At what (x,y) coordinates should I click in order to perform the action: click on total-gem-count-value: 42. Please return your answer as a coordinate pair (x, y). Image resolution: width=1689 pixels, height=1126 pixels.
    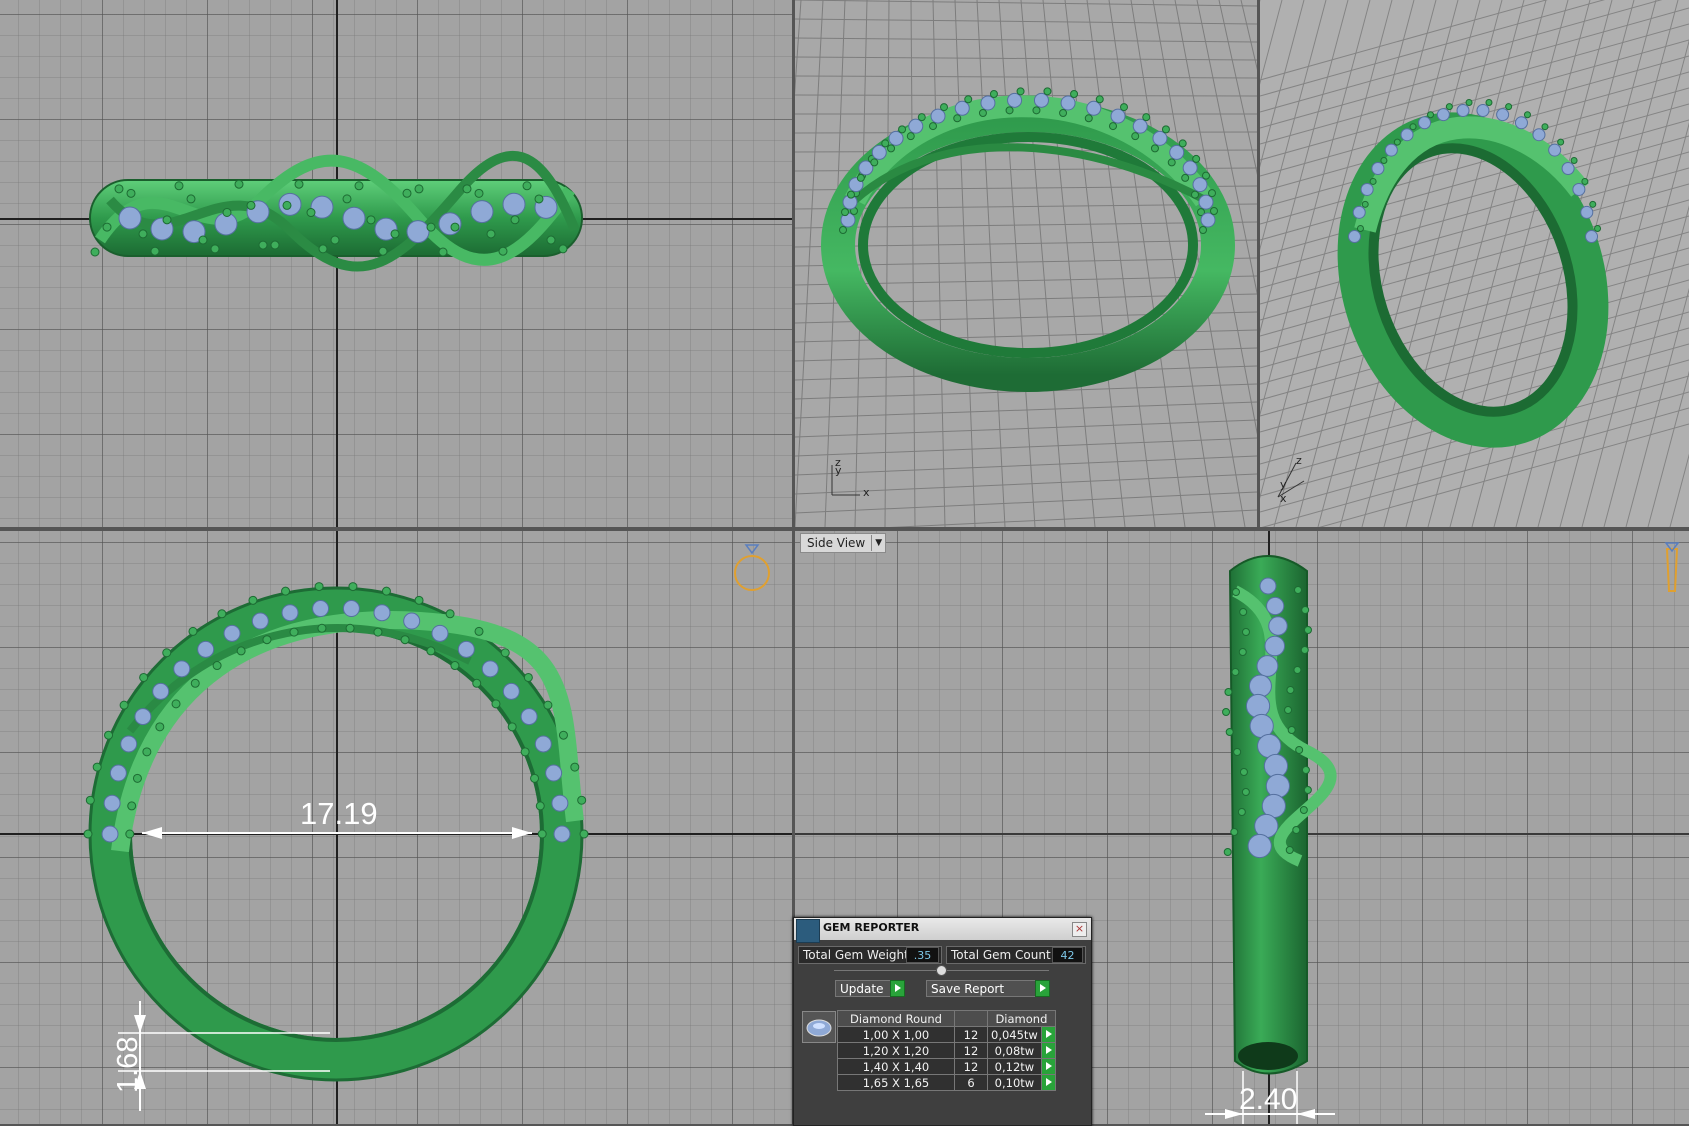
    Looking at the image, I should click on (1067, 955).